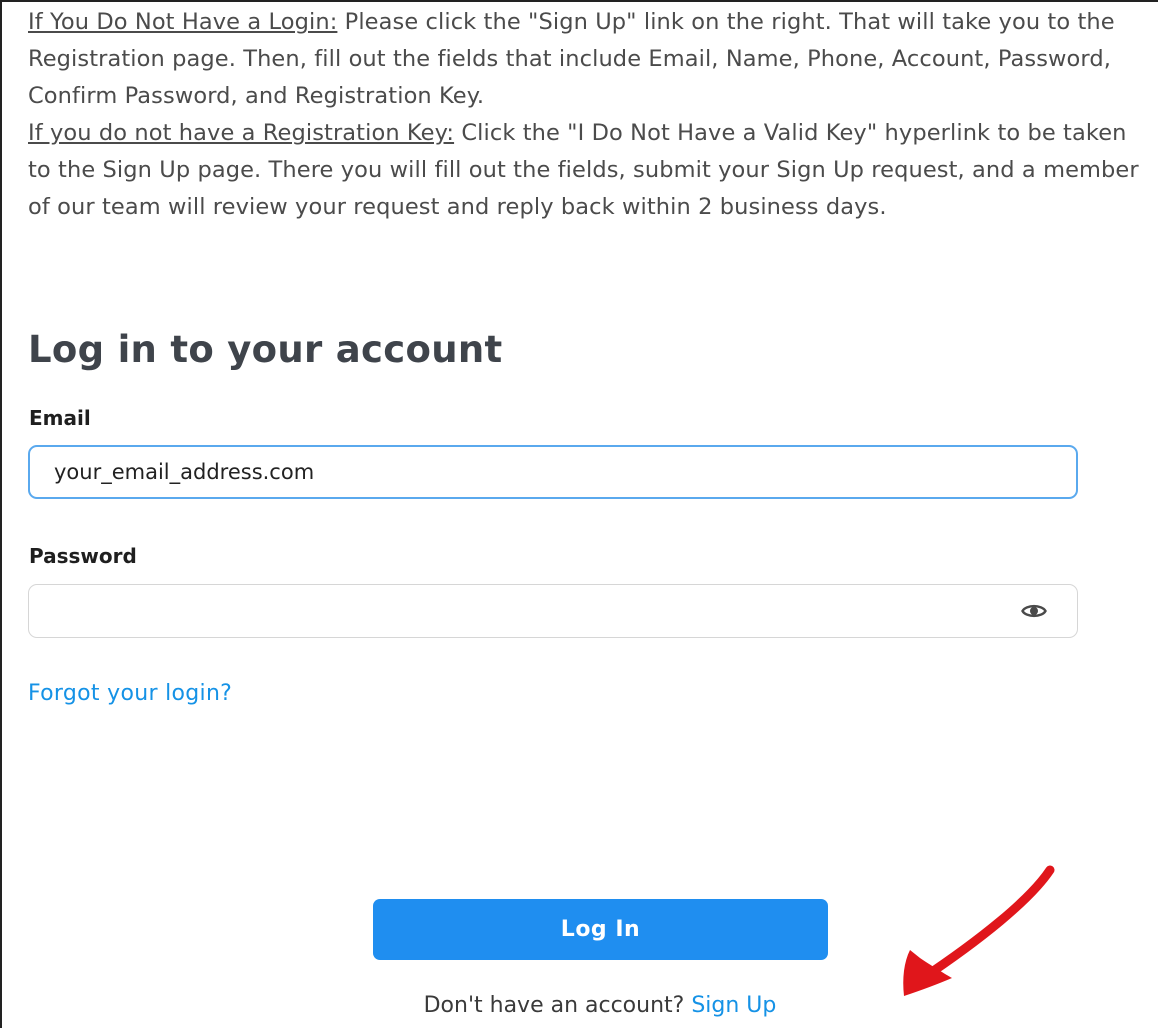 This screenshot has width=1160, height=1028. What do you see at coordinates (553, 611) in the screenshot?
I see `password-input` at bounding box center [553, 611].